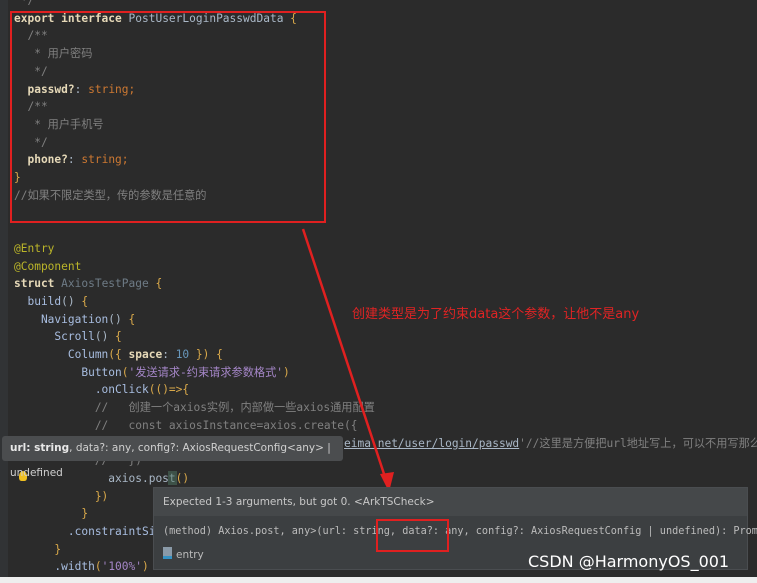  What do you see at coordinates (40, 448) in the screenshot?
I see `current-param: url: string` at bounding box center [40, 448].